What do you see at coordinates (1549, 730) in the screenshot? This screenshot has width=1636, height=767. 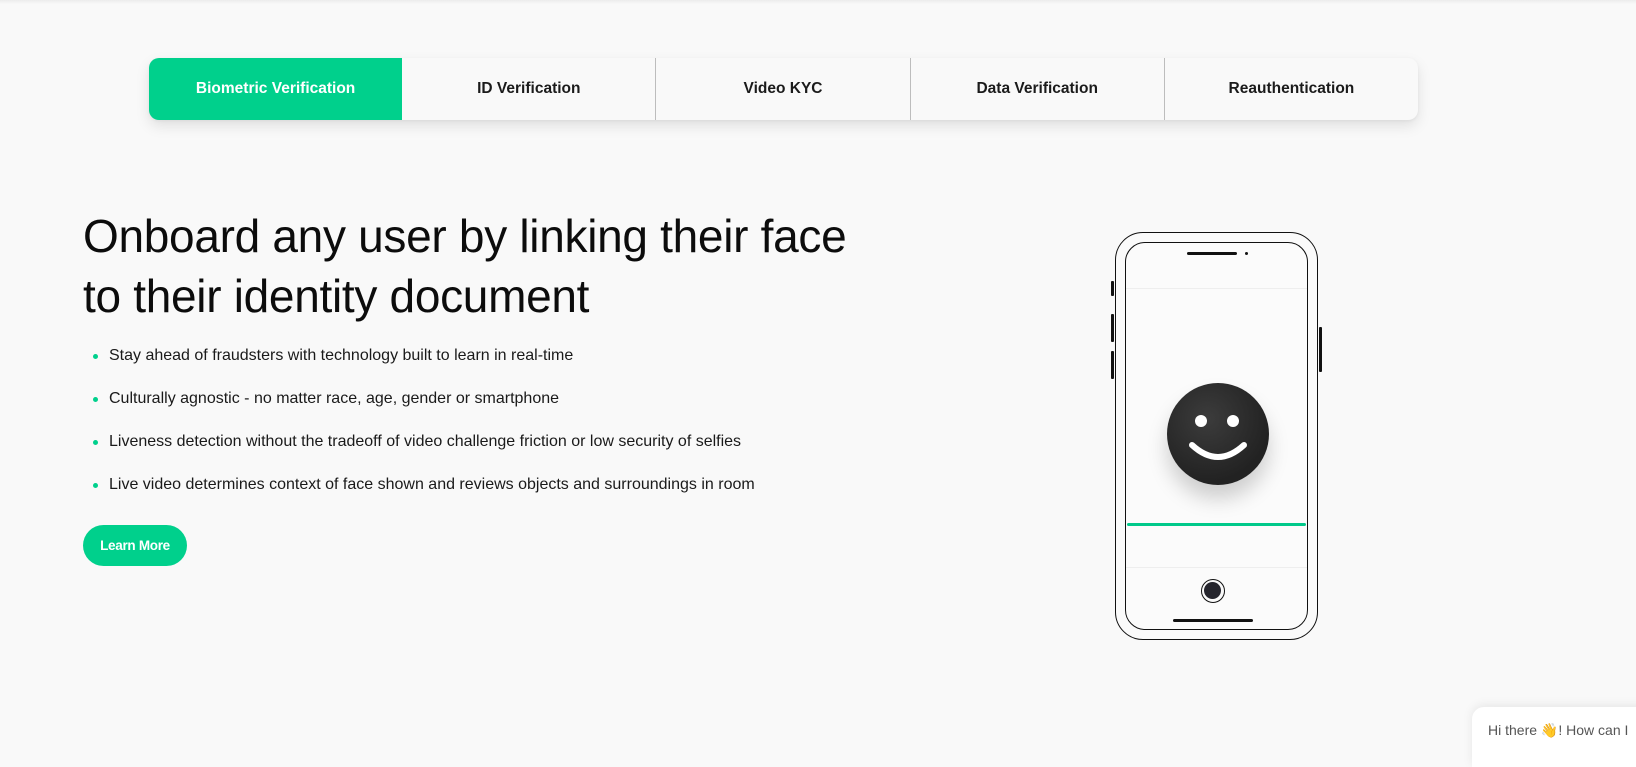 I see `wave-icon: 👋` at bounding box center [1549, 730].